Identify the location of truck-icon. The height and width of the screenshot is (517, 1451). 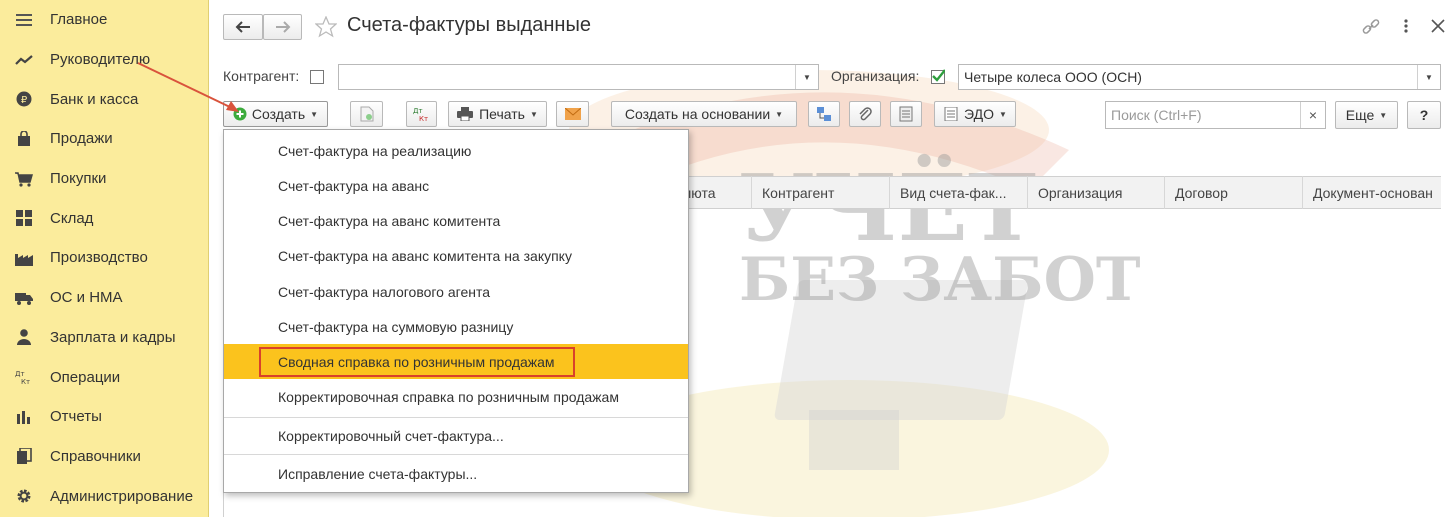
(24, 298).